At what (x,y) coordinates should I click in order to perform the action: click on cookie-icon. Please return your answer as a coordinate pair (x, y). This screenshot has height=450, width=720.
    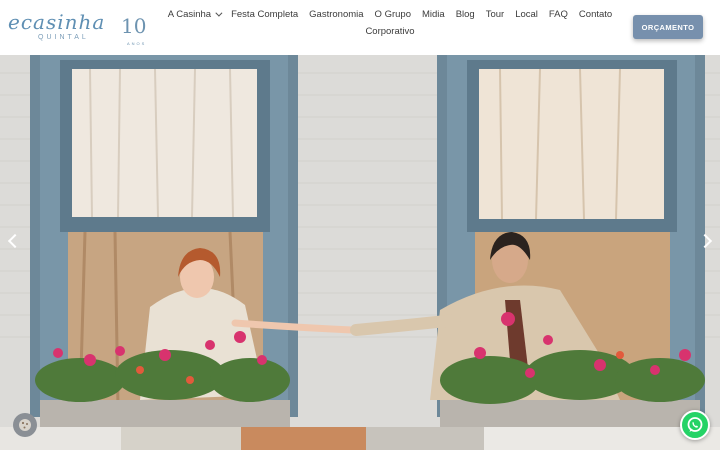
    Looking at the image, I should click on (25, 425).